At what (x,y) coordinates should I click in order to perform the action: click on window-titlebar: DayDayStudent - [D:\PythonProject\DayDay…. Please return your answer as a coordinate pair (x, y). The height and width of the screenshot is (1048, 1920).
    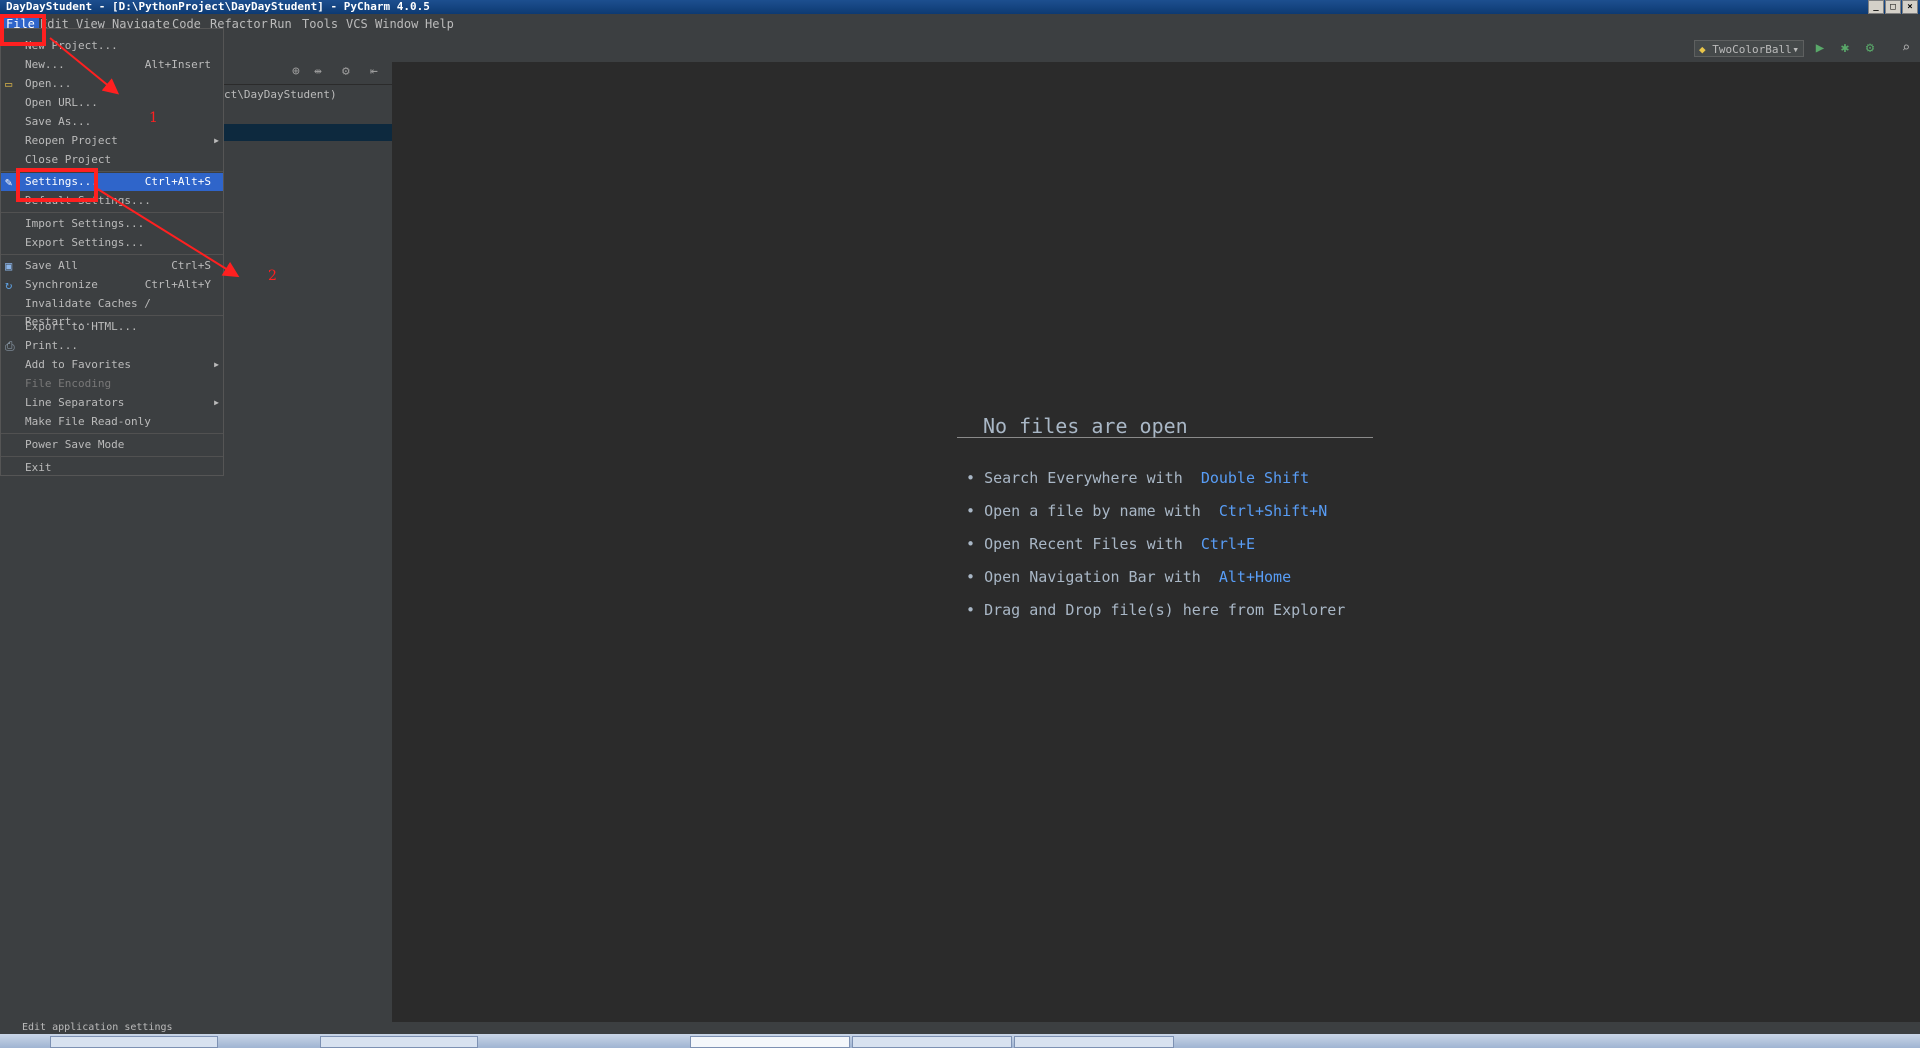
    Looking at the image, I should click on (960, 7).